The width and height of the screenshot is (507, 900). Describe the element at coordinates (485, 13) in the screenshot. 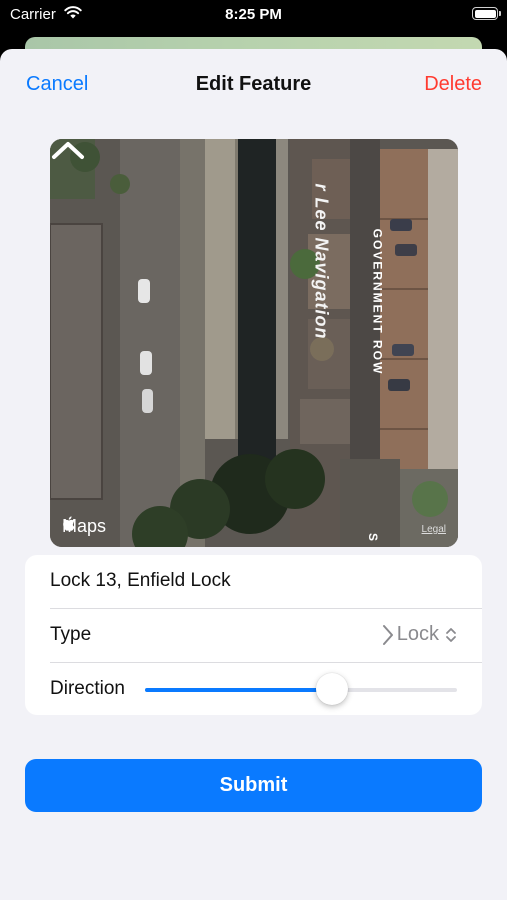

I see `battery-icon` at that location.